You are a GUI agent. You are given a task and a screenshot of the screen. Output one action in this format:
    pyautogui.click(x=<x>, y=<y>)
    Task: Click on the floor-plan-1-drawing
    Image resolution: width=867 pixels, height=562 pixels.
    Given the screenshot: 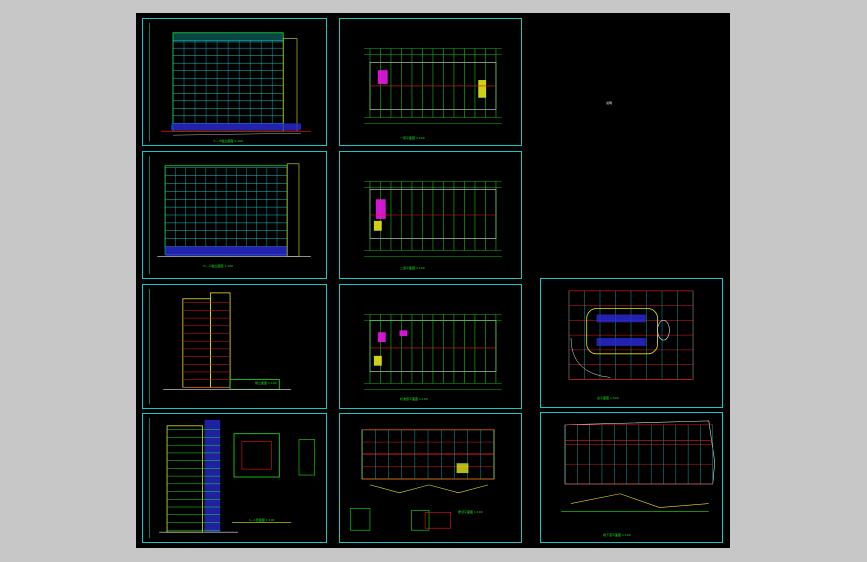 What is the action you would take?
    pyautogui.click(x=433, y=86)
    